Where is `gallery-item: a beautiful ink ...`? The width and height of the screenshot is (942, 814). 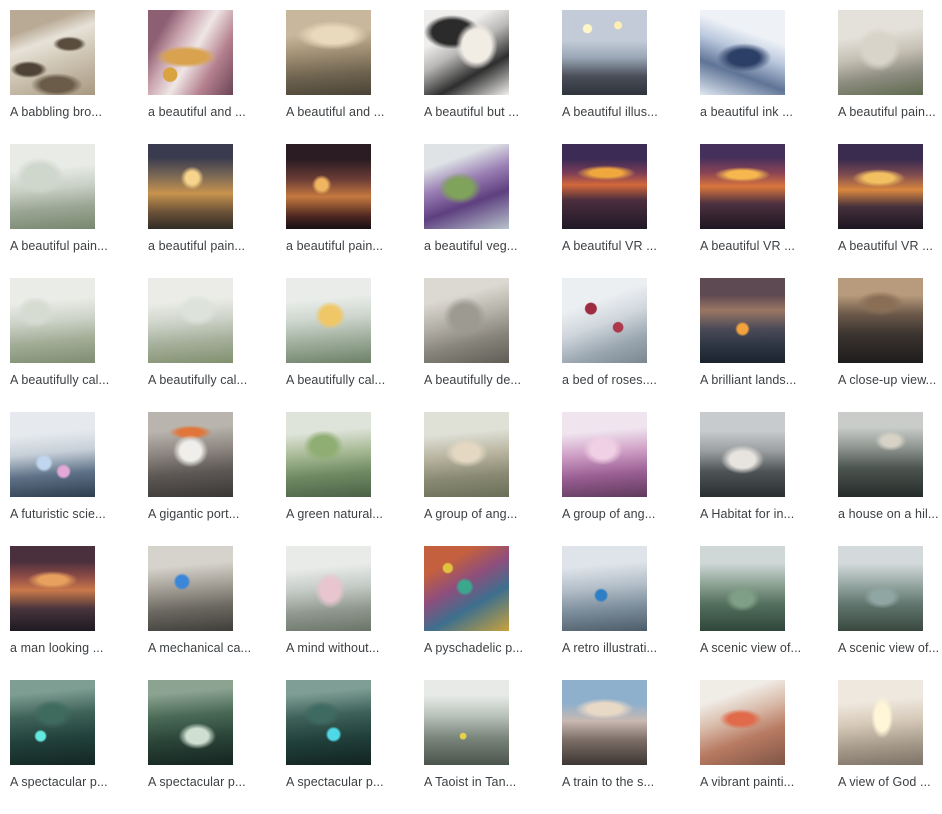
gallery-item: a beautiful ink ... is located at coordinates (769, 77).